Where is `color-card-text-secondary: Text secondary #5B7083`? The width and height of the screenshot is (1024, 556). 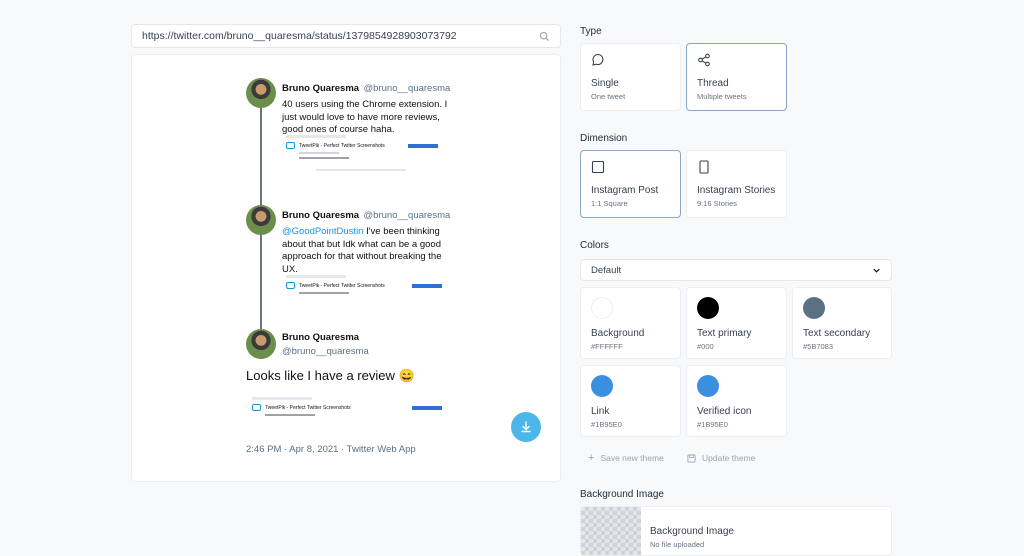
color-card-text-secondary: Text secondary #5B7083 is located at coordinates (842, 323).